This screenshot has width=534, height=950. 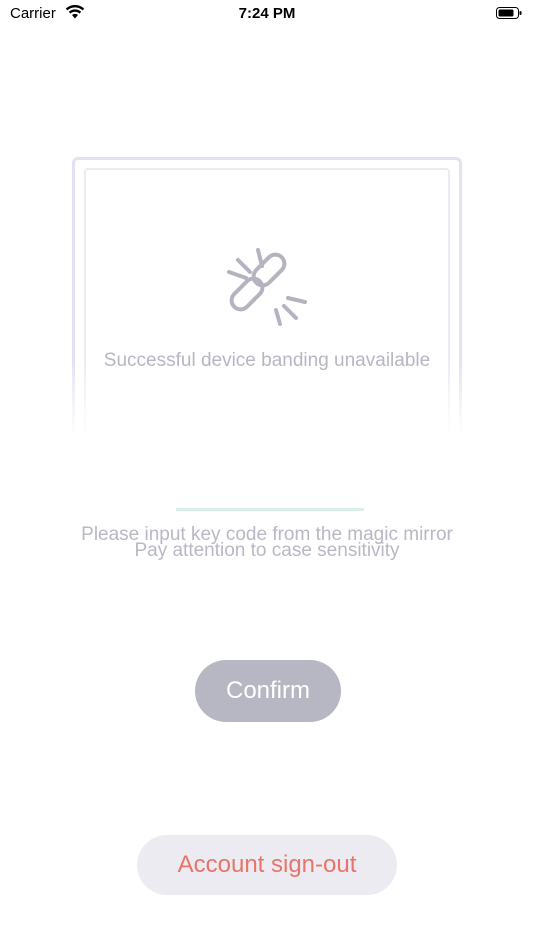 What do you see at coordinates (267, 287) in the screenshot?
I see `broken-link-icon` at bounding box center [267, 287].